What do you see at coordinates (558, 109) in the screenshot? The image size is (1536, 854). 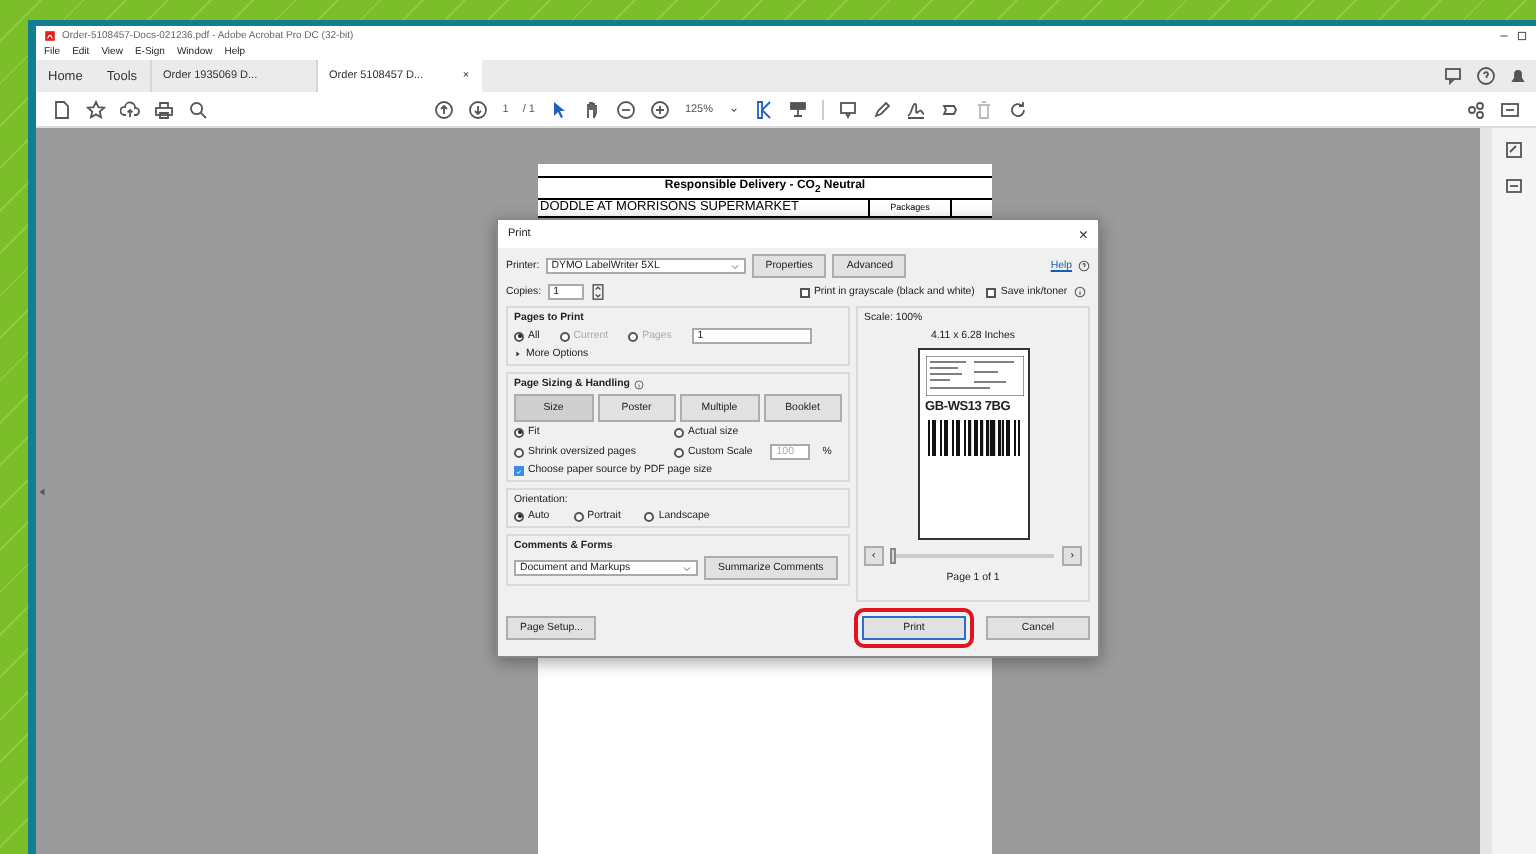 I see `pointer-icon` at bounding box center [558, 109].